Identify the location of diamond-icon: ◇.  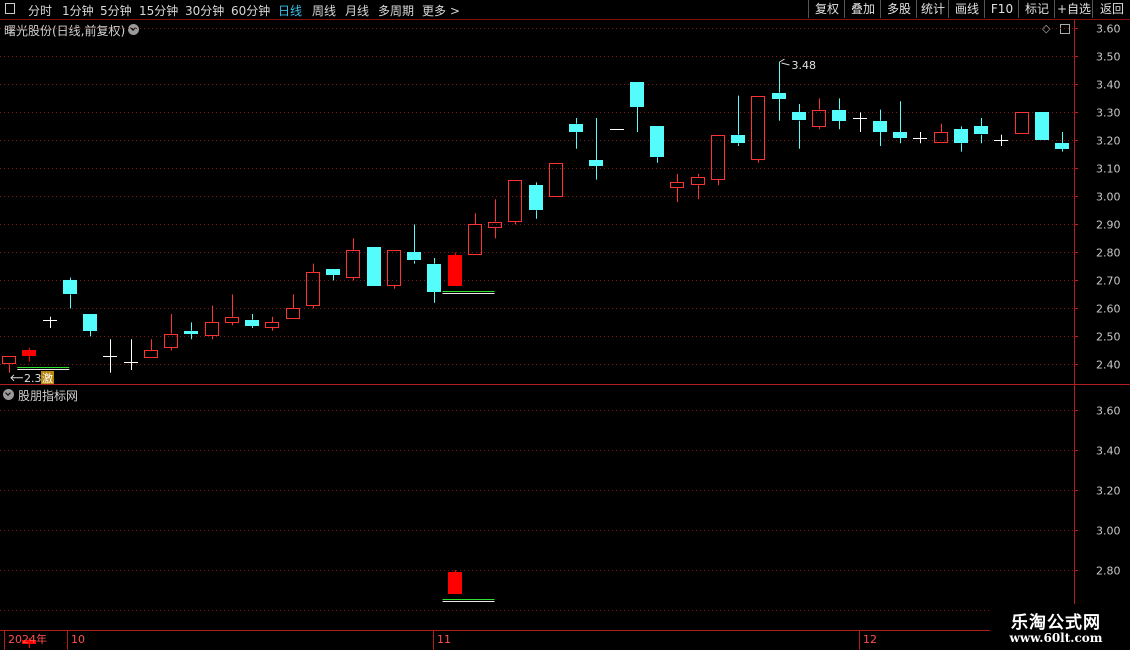
(1046, 28).